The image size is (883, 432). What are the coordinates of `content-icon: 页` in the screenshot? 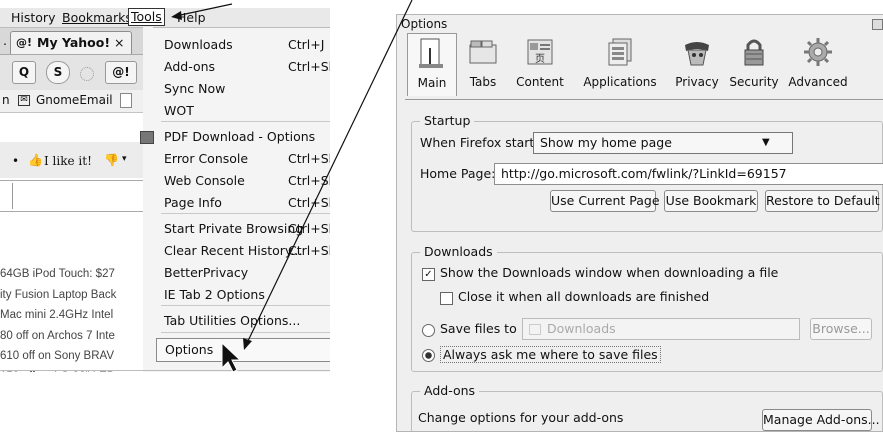 It's located at (540, 52).